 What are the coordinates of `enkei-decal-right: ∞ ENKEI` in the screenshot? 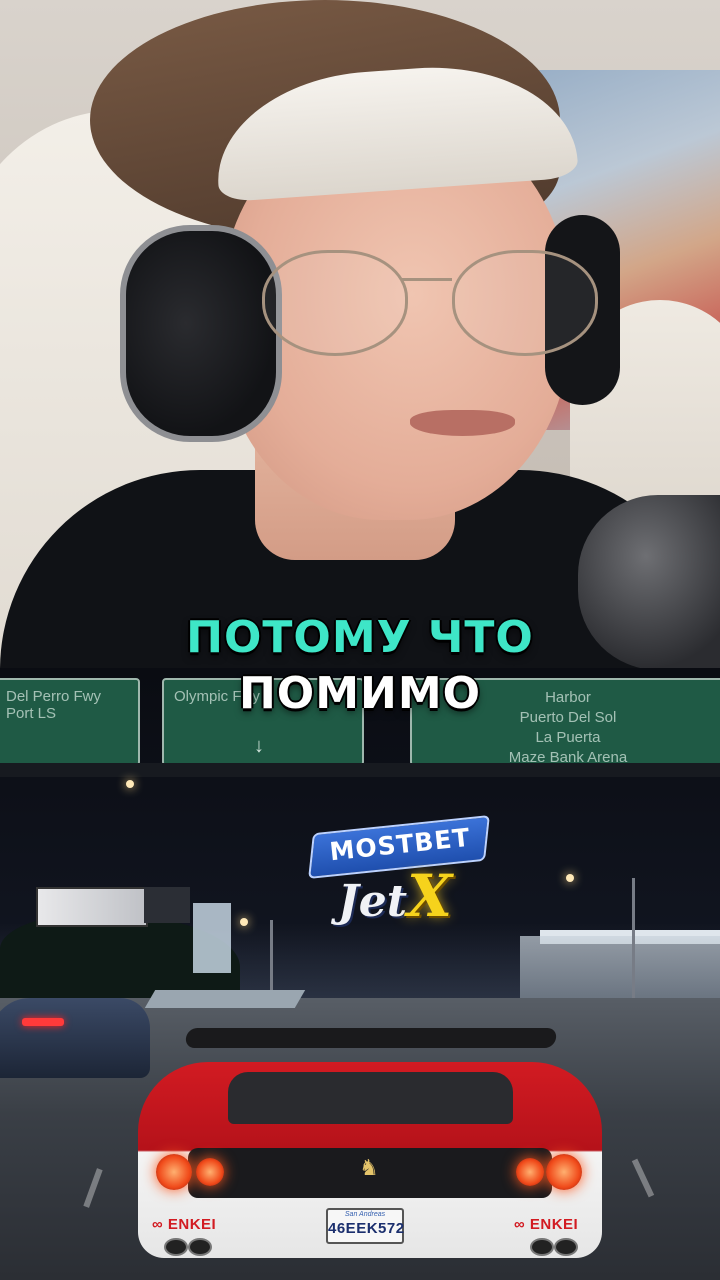 It's located at (546, 1224).